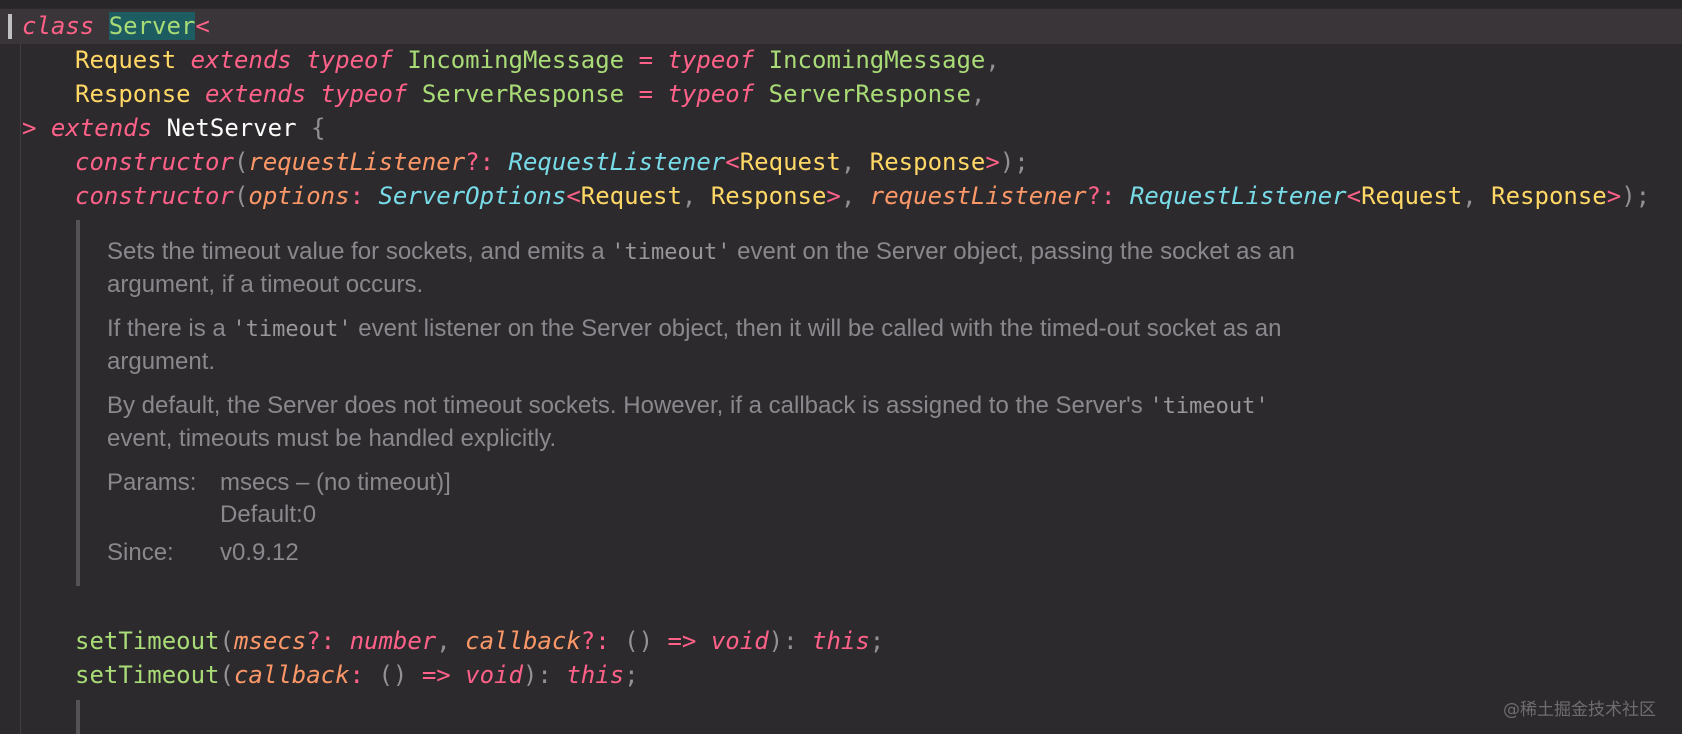  Describe the element at coordinates (695, 553) in the screenshot. I see `doc-since-row: Since: v0.9.12` at that location.